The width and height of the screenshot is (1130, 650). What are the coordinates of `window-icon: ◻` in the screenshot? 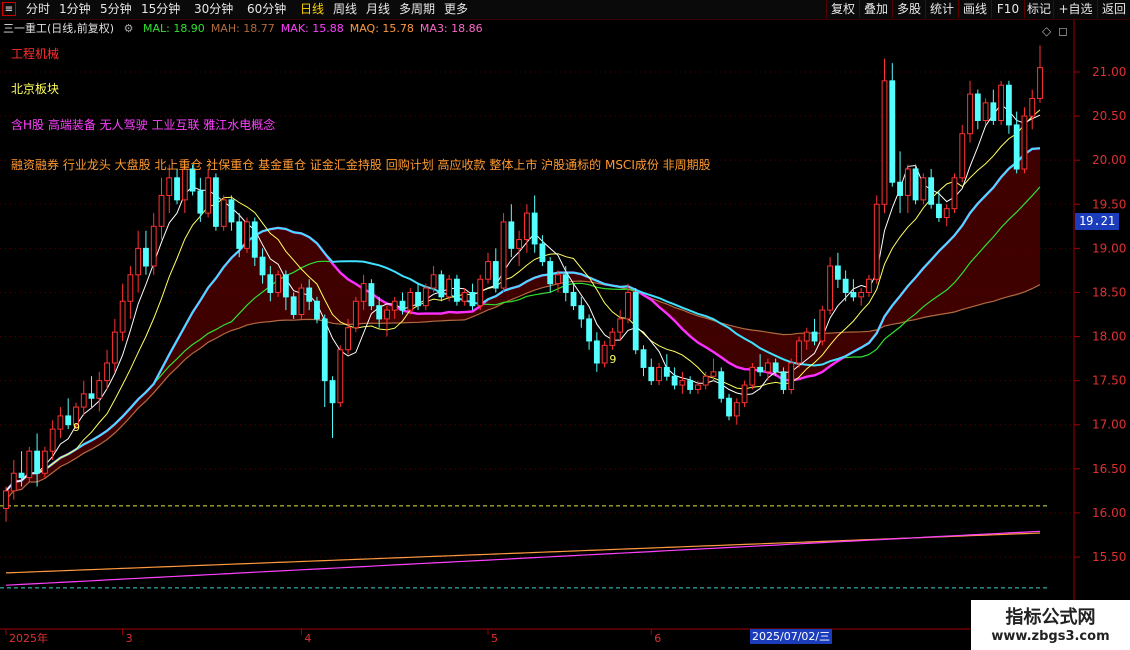 It's located at (1063, 31).